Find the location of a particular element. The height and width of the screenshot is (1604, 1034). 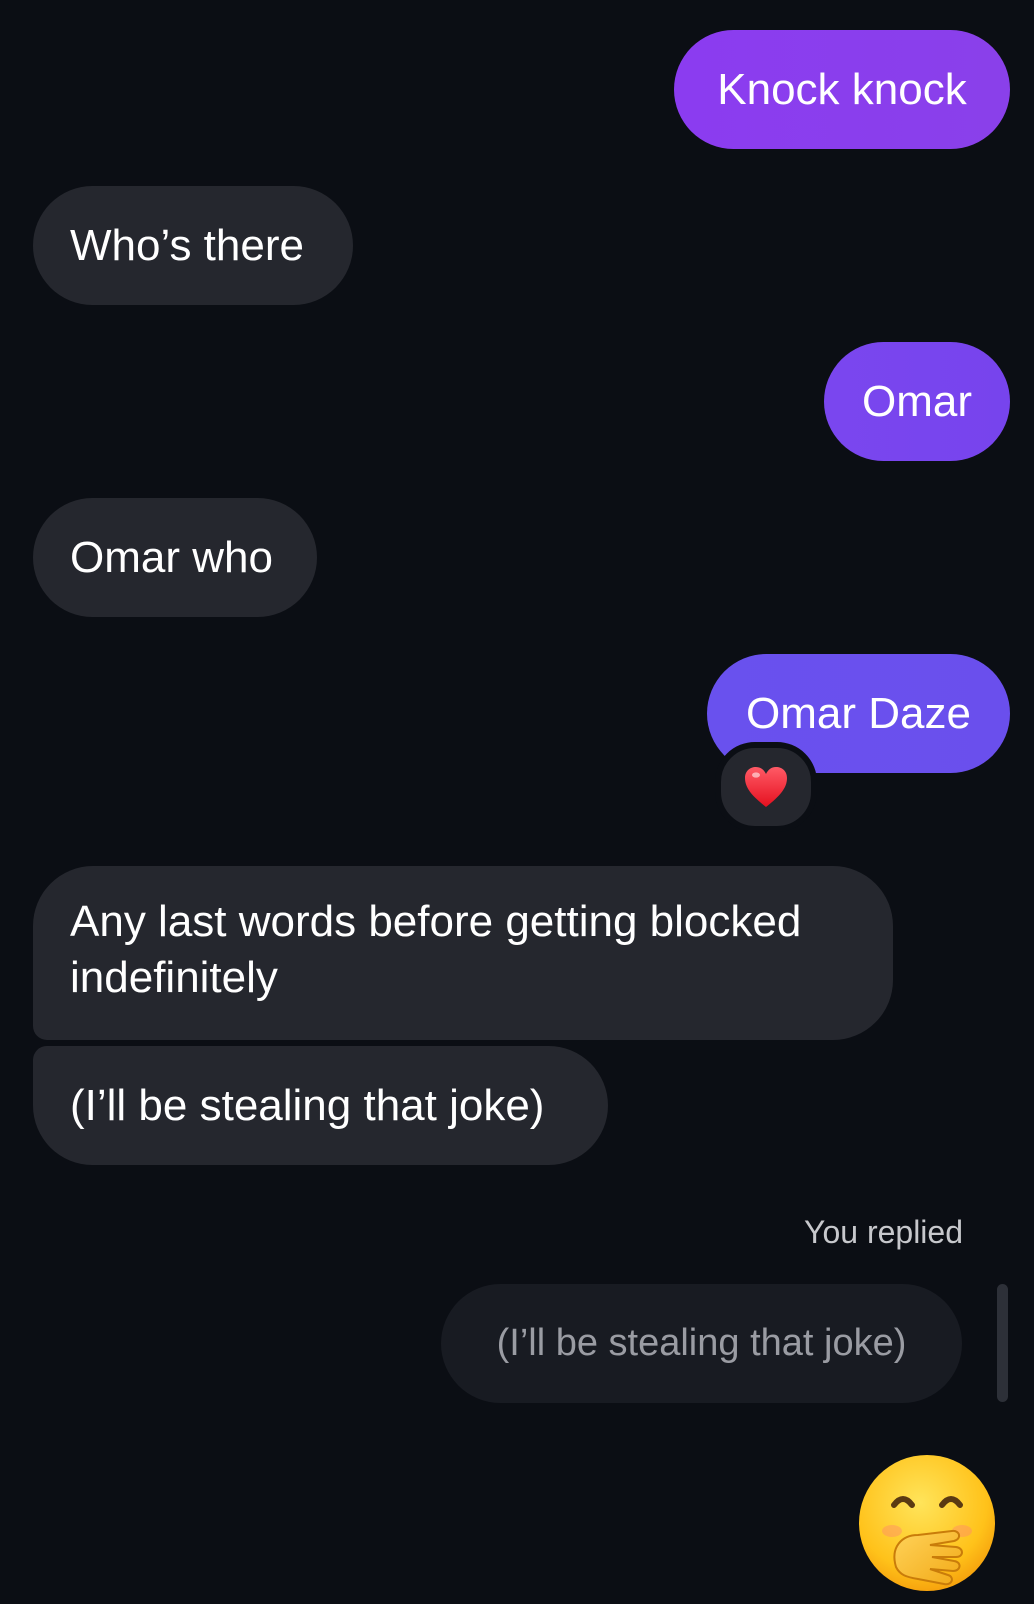

outgoing-message-bubble: Omar is located at coordinates (917, 401).